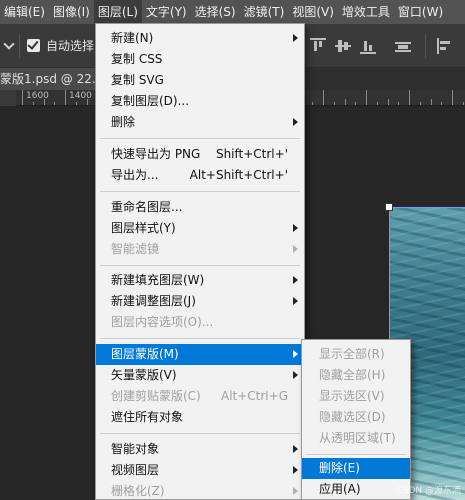  What do you see at coordinates (200, 122) in the screenshot?
I see `menu-item-delete: 删除` at bounding box center [200, 122].